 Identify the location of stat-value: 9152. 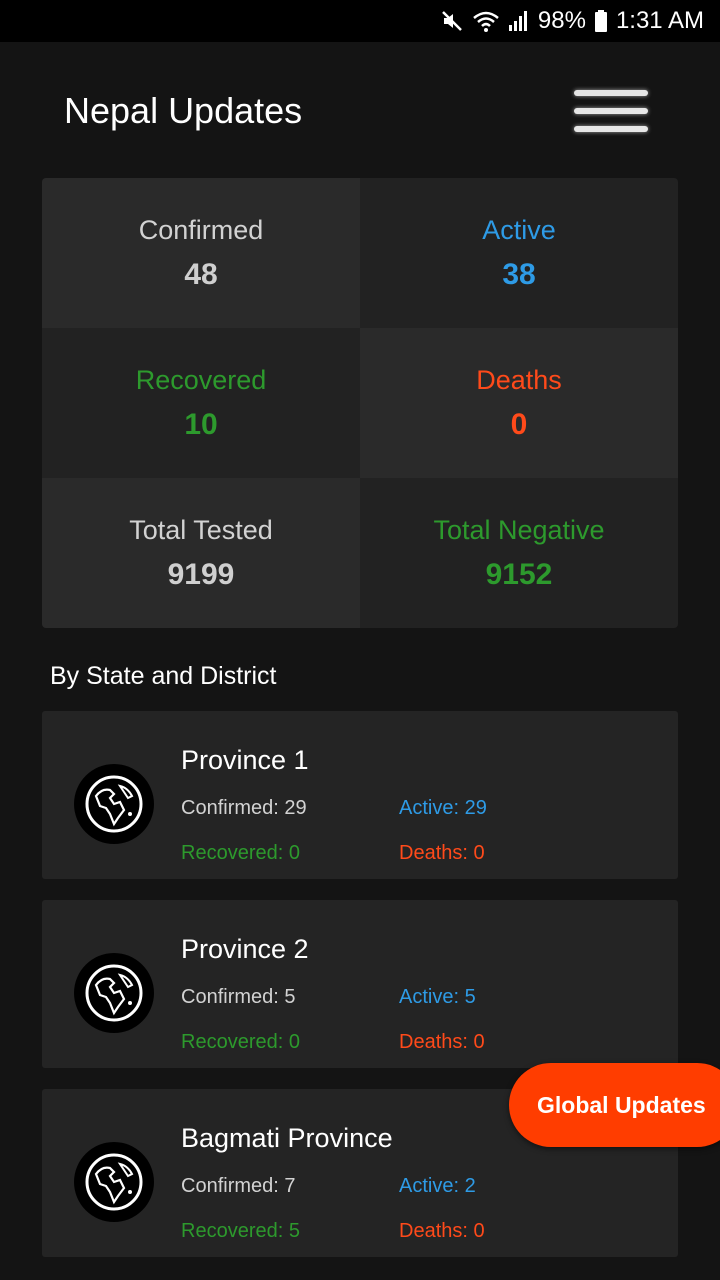
(519, 574).